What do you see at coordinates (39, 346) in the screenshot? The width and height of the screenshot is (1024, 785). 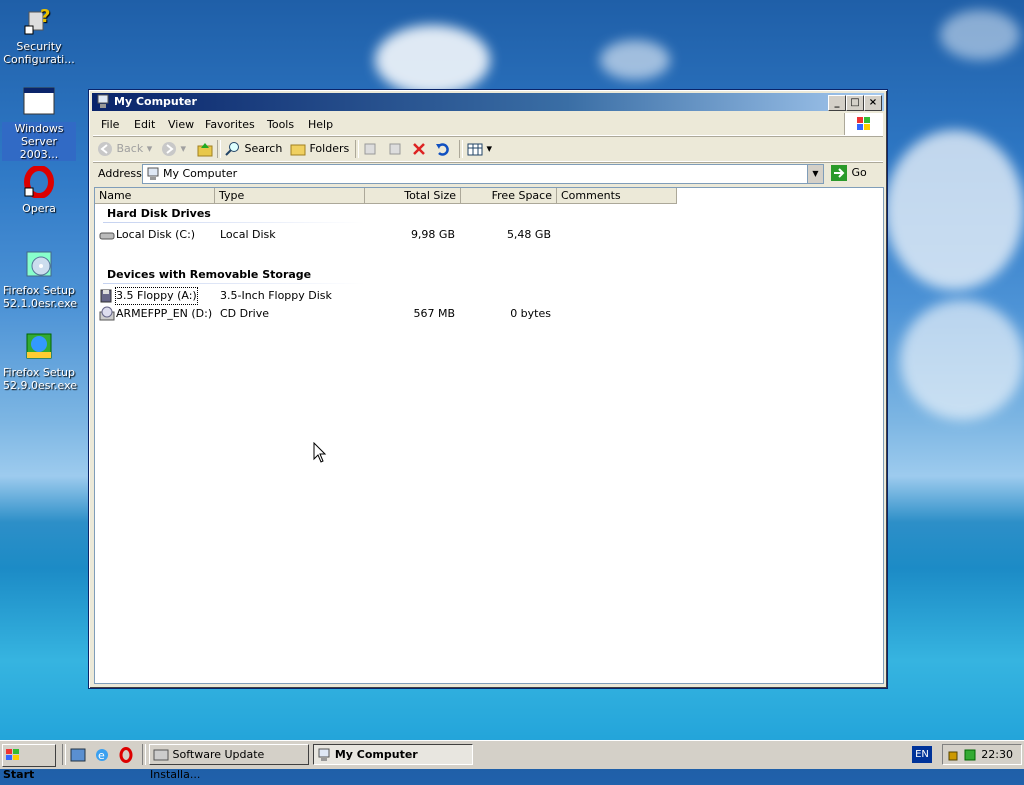 I see `setup-globe-icon` at bounding box center [39, 346].